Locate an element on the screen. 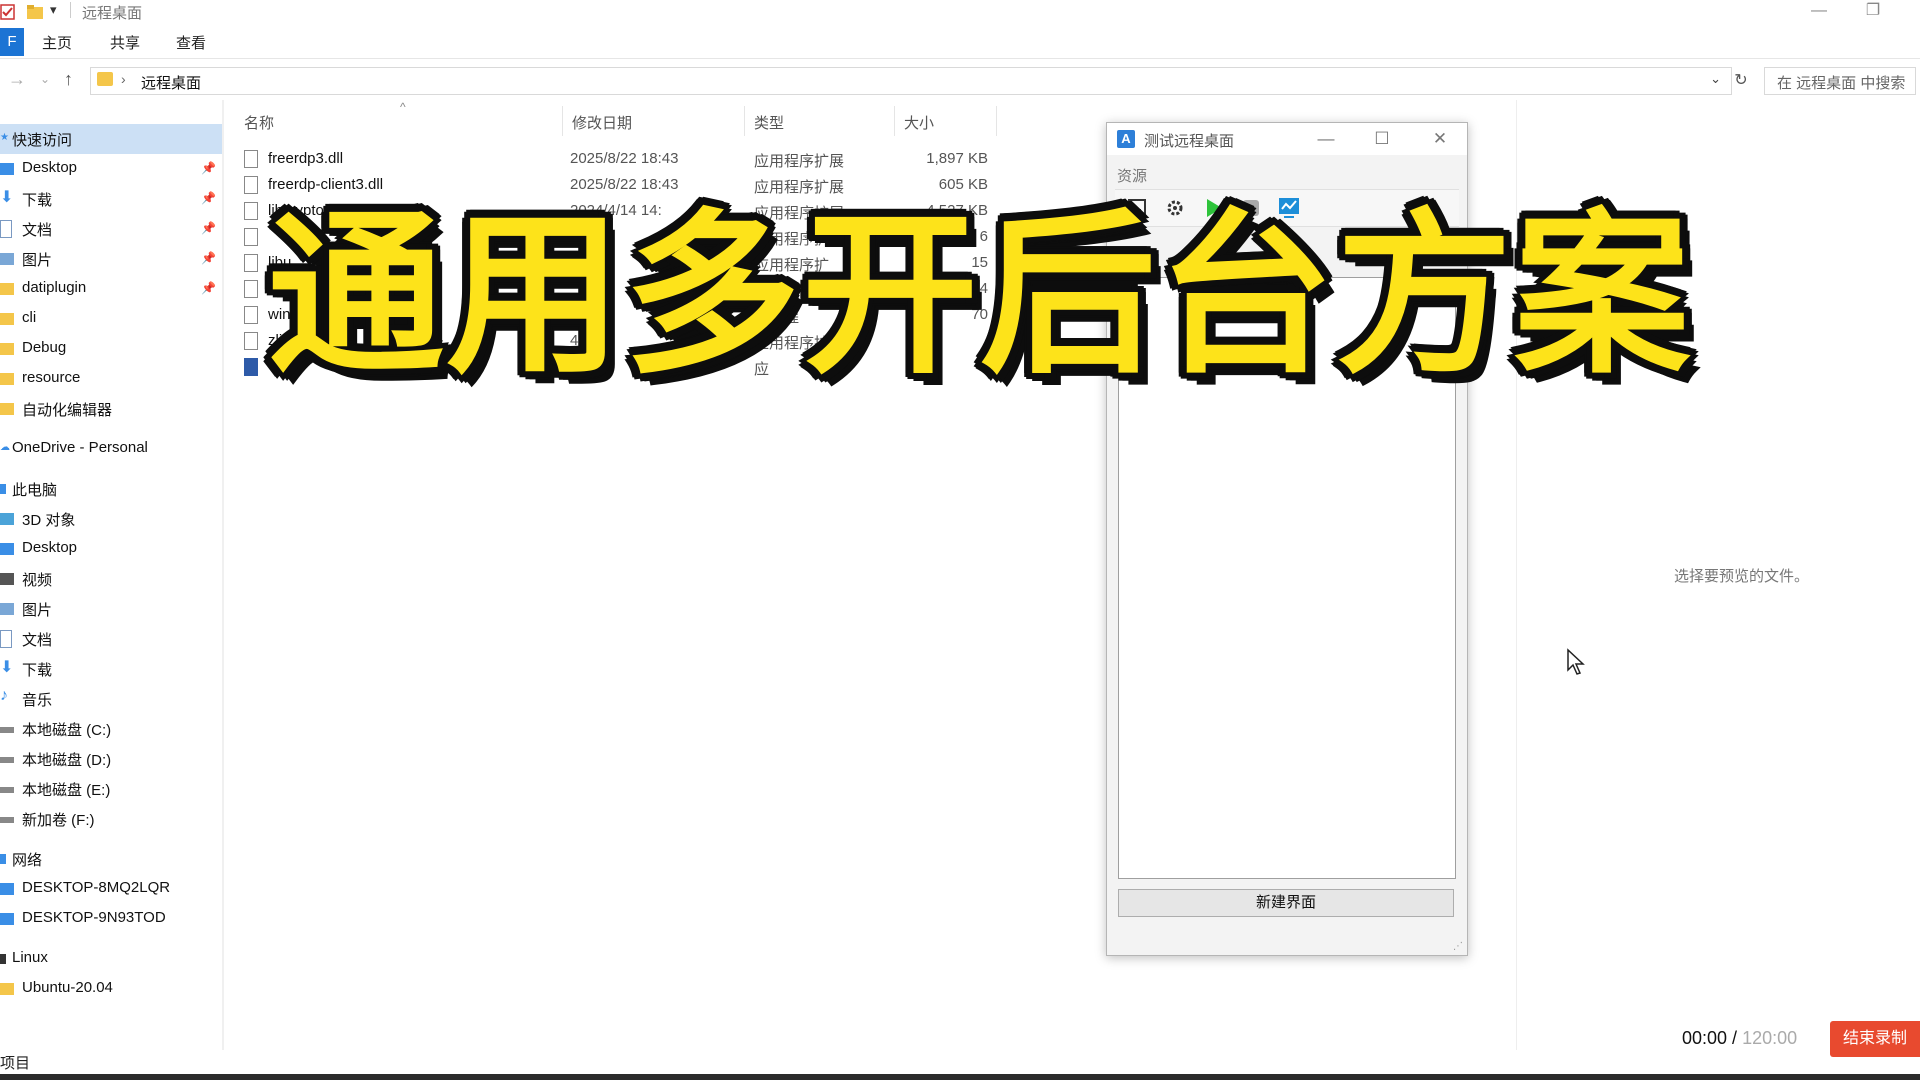  back-arrow-icon: → is located at coordinates (17, 79).